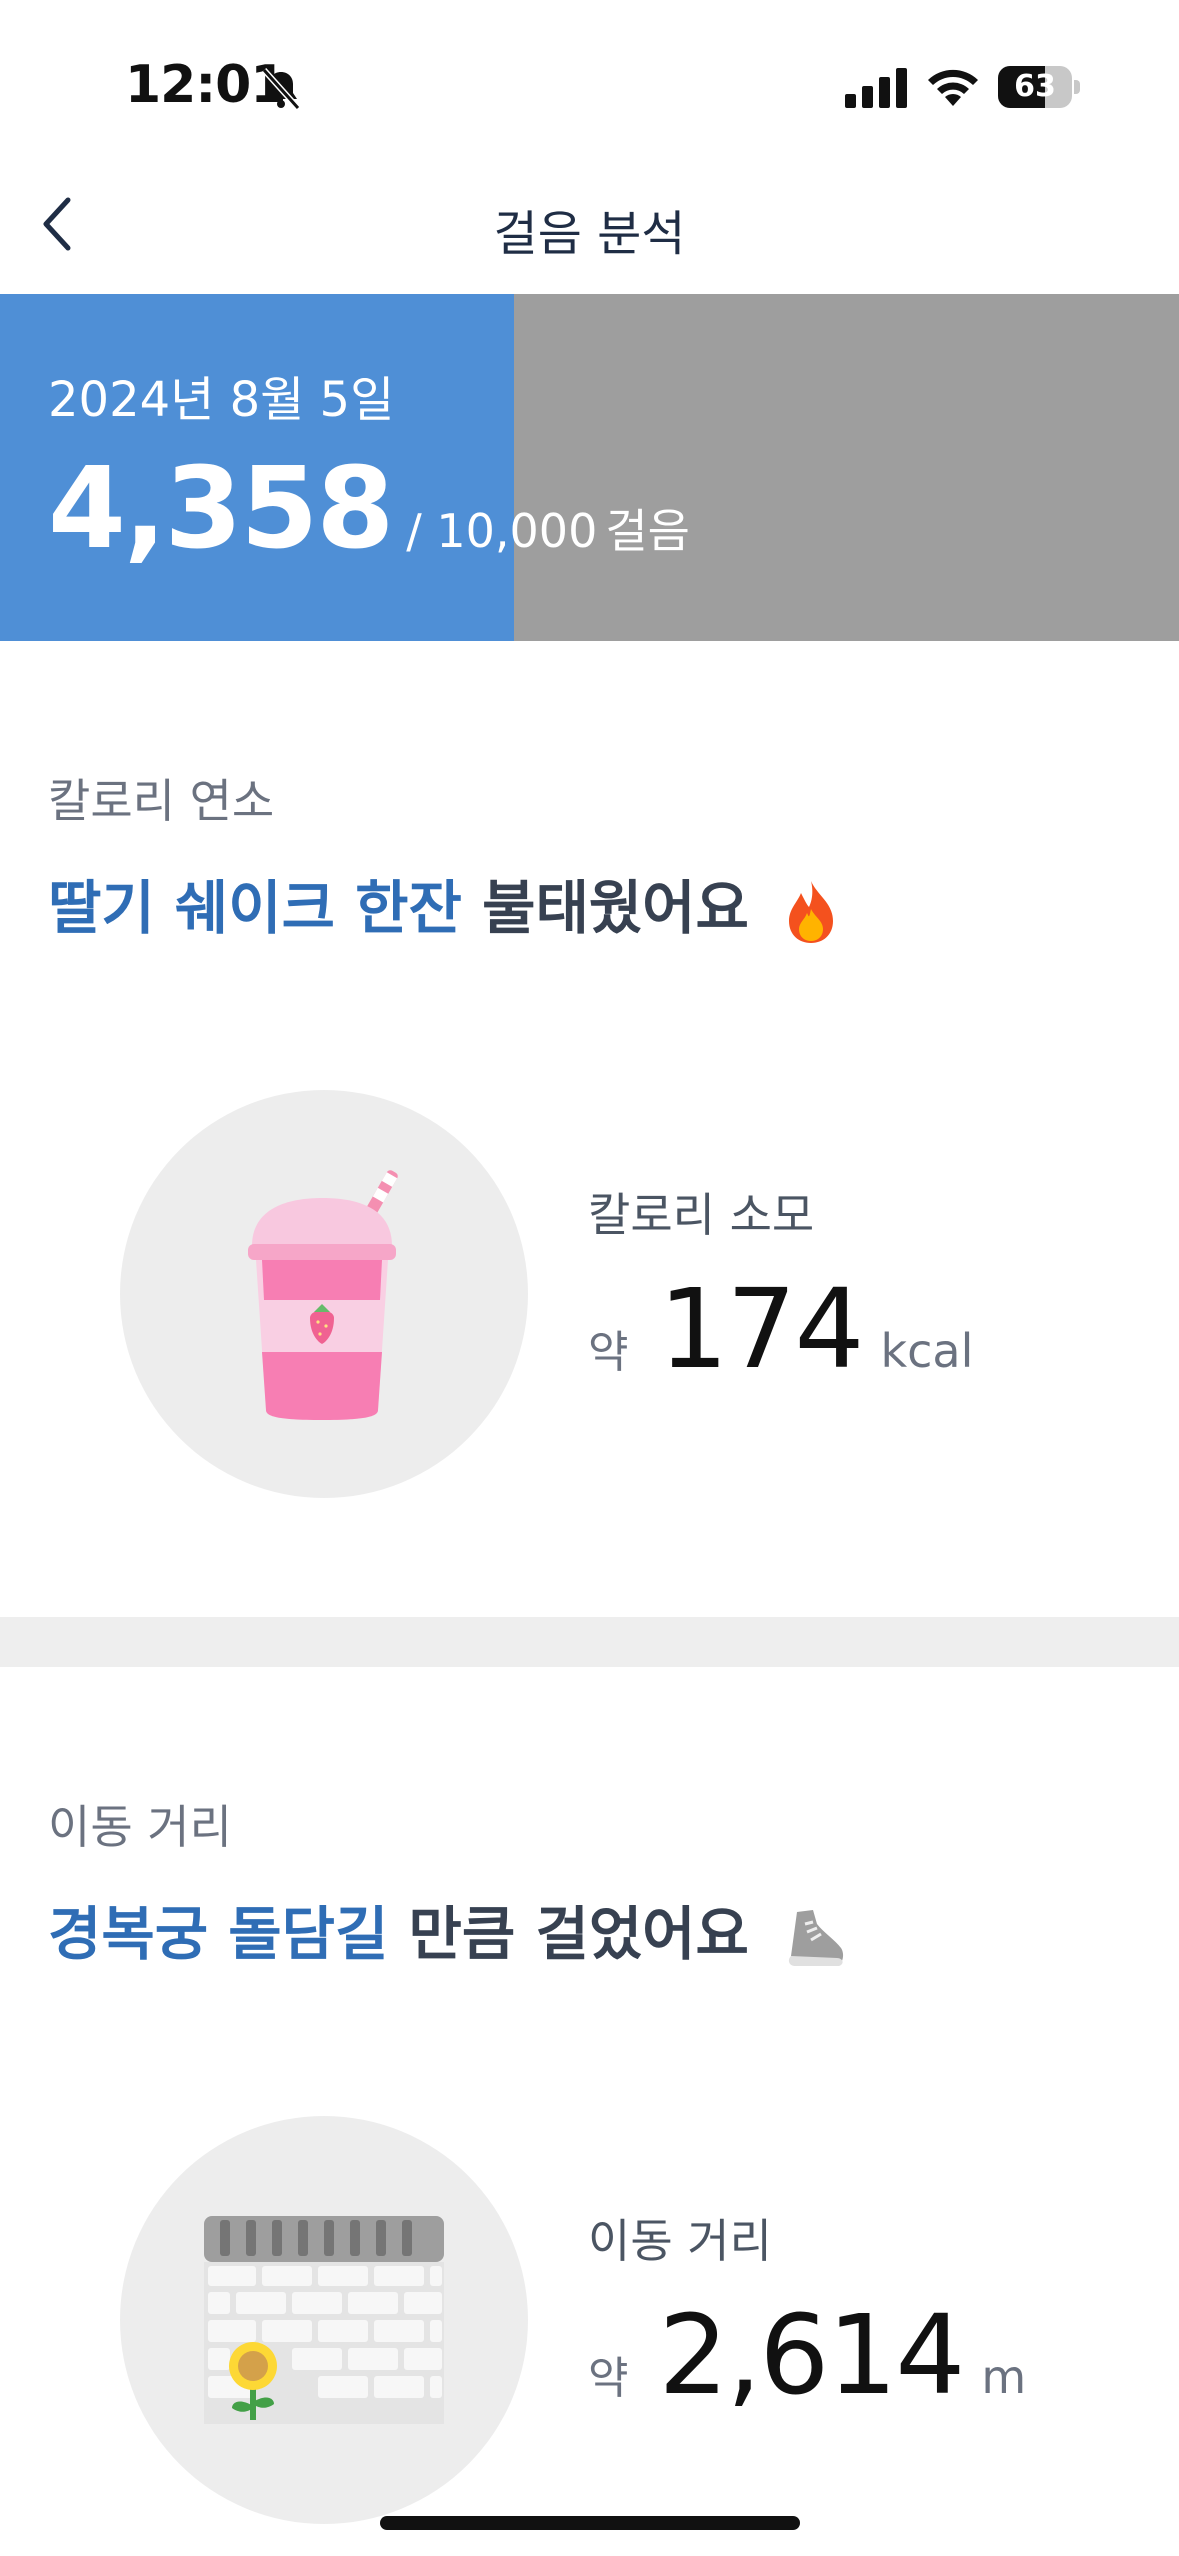  I want to click on calorie-metric: 약 174 kcal, so click(780, 1329).